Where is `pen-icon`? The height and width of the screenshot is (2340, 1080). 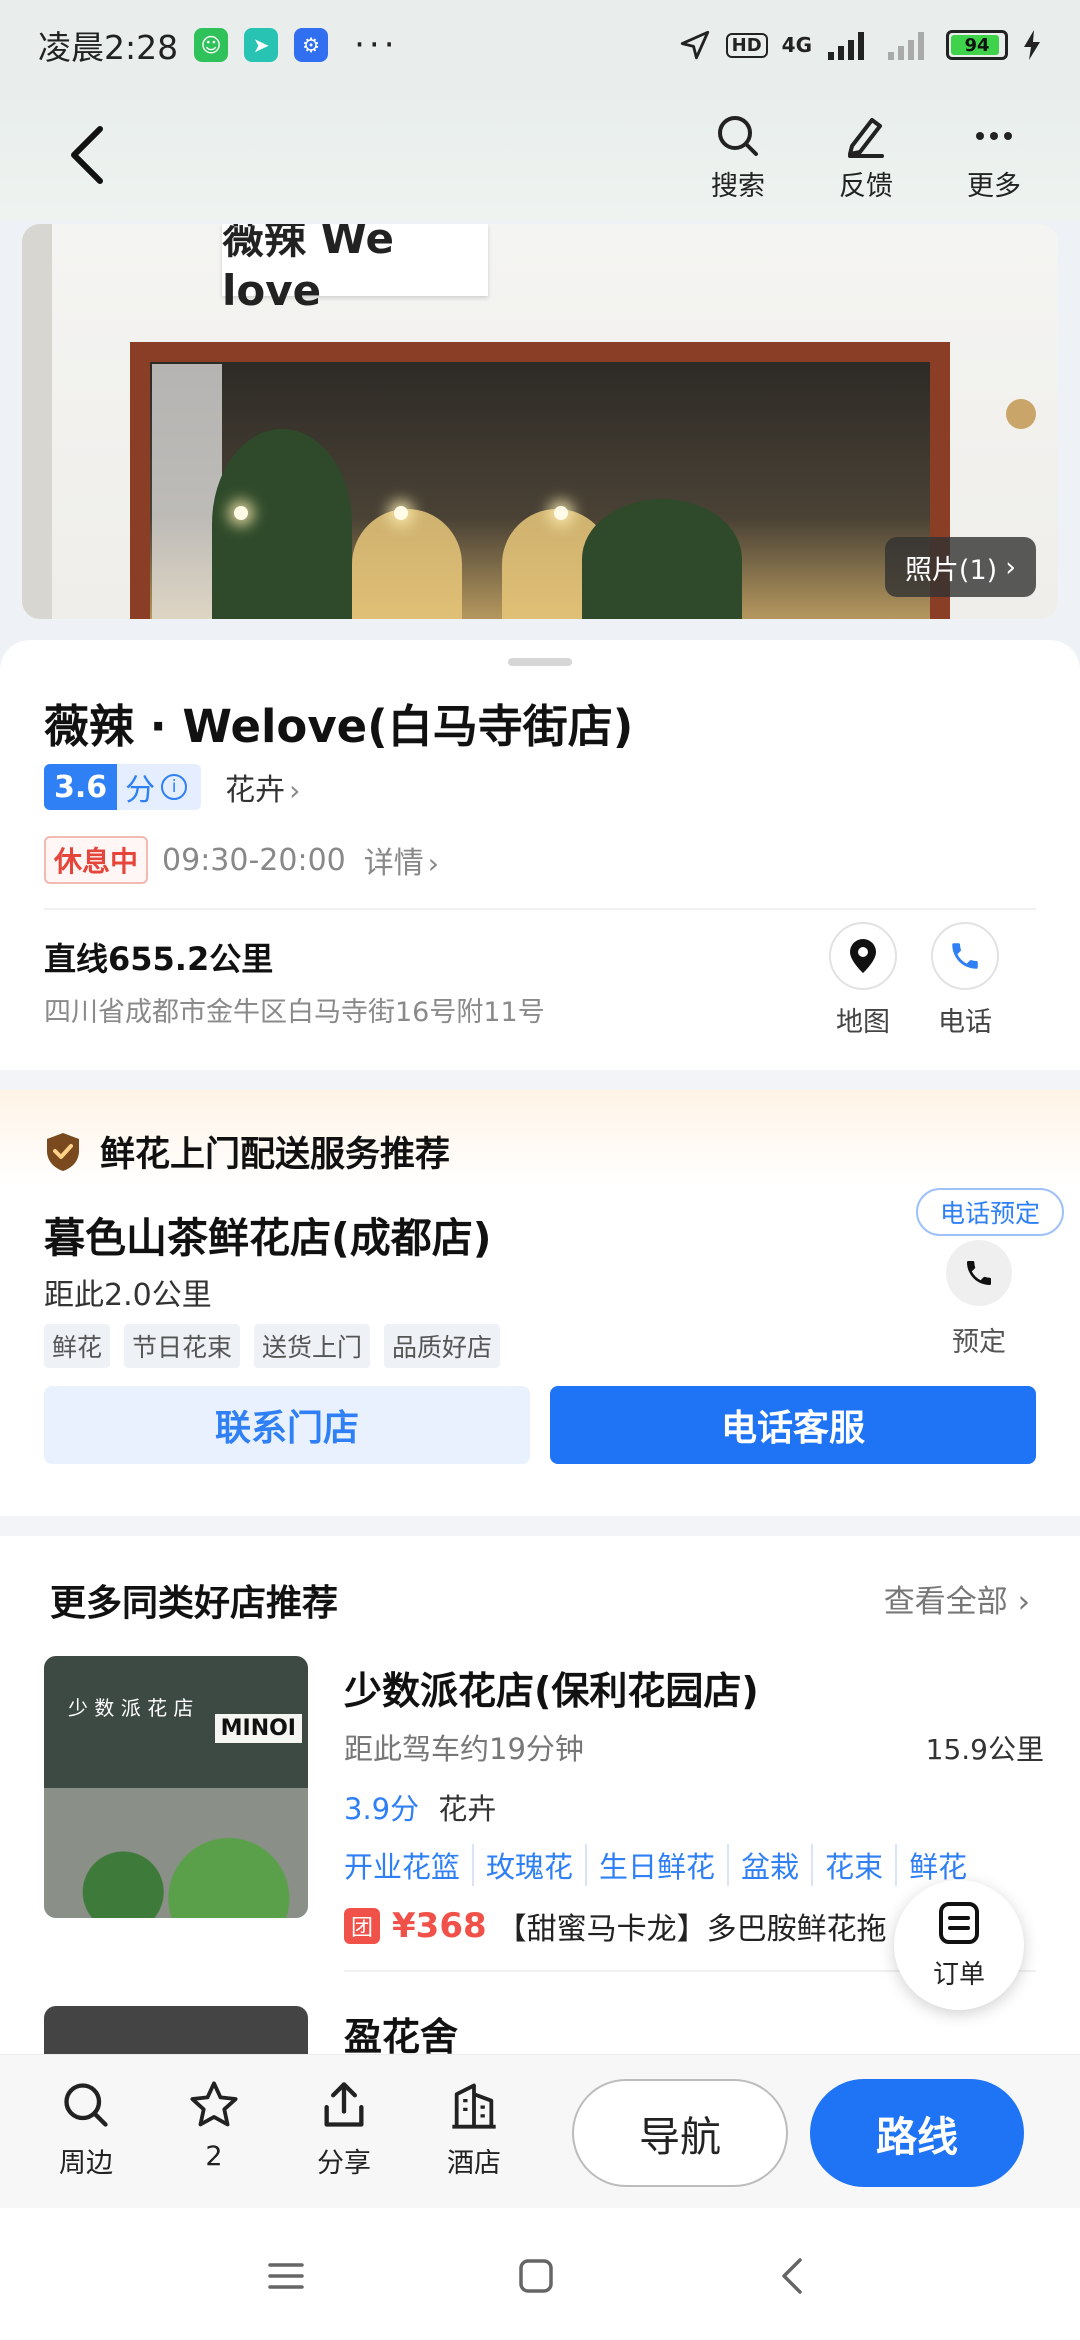
pen-icon is located at coordinates (866, 138).